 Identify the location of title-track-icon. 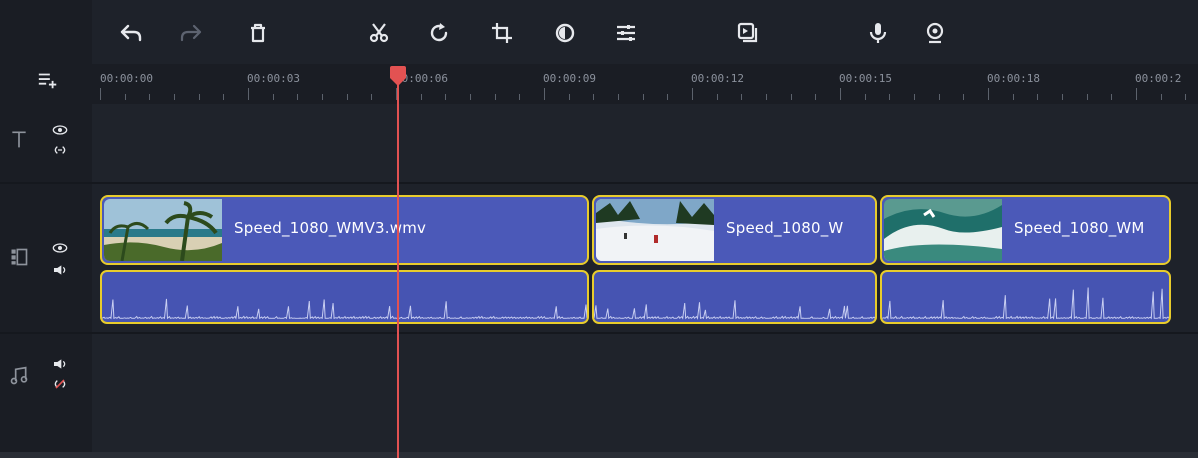
(19, 139).